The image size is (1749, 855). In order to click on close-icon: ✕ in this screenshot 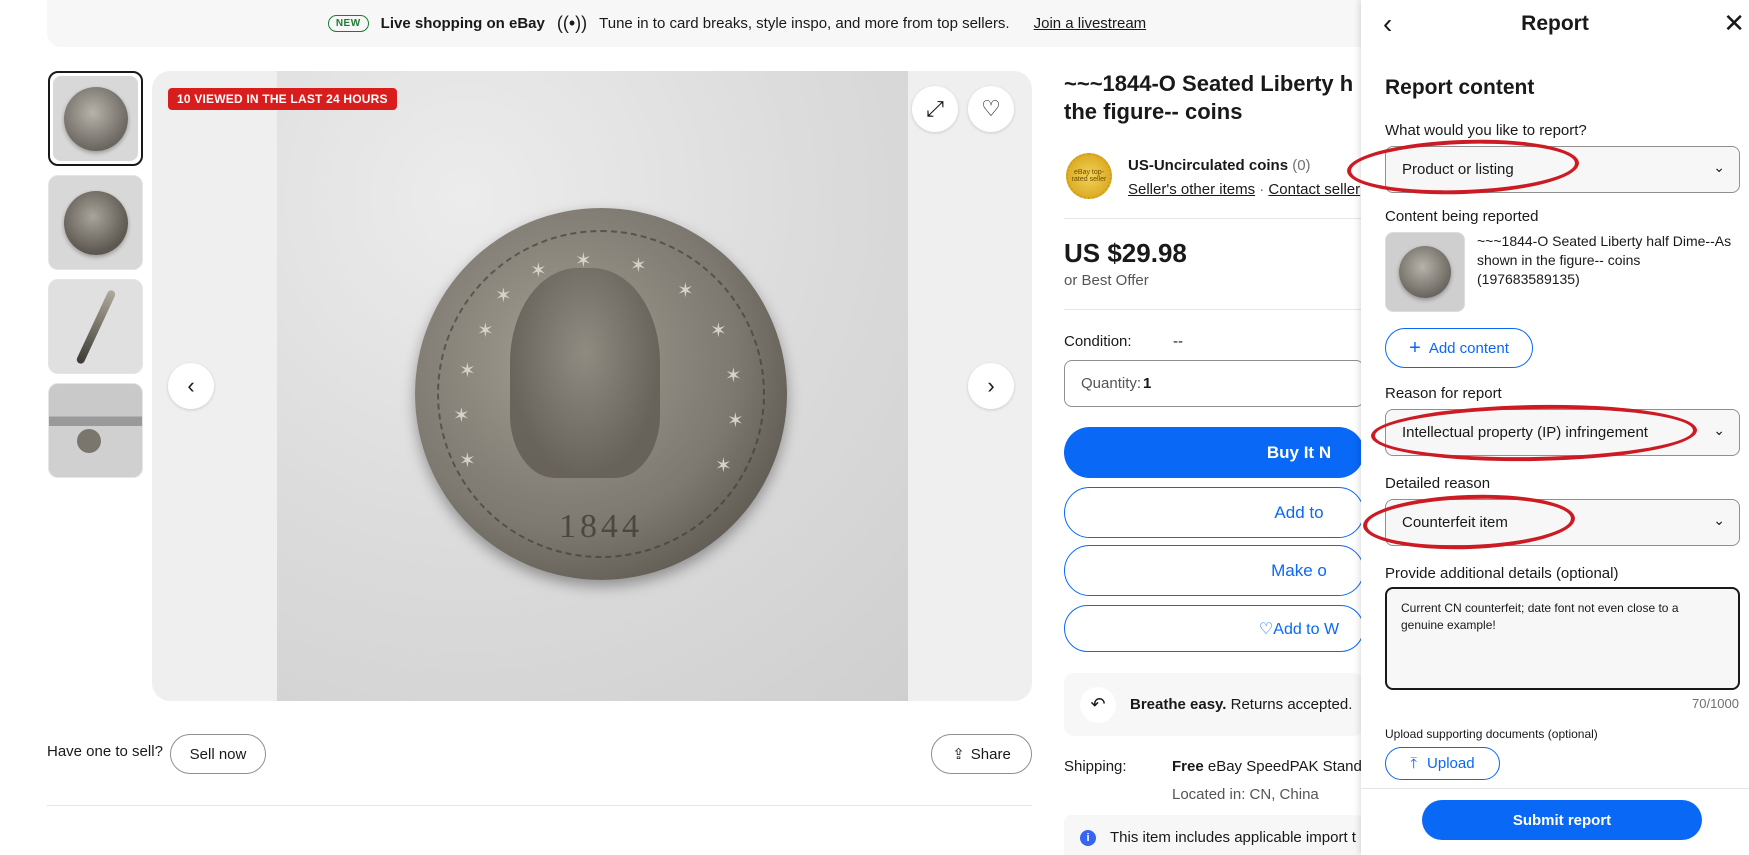, I will do `click(1734, 23)`.